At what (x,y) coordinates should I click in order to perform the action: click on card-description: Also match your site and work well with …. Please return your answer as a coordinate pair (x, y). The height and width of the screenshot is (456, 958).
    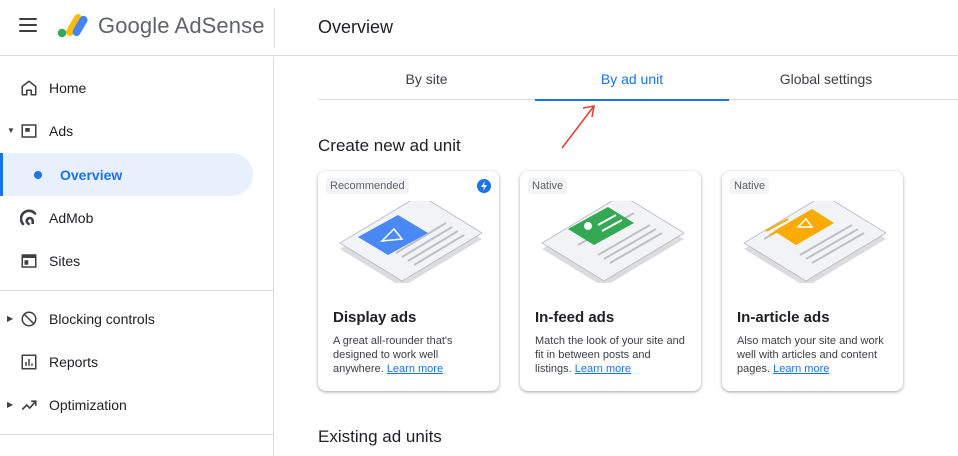
    Looking at the image, I should click on (814, 355).